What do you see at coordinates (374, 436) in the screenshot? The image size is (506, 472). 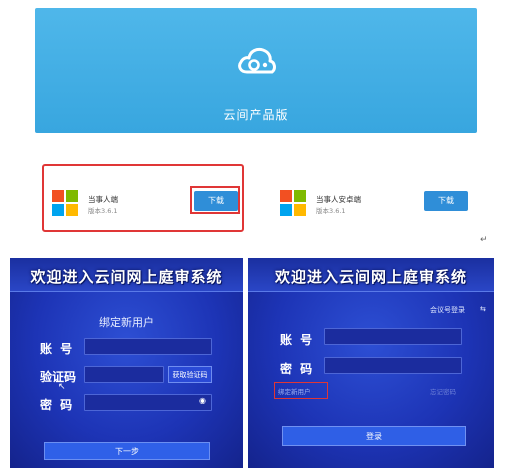 I see `login-button: 登录` at bounding box center [374, 436].